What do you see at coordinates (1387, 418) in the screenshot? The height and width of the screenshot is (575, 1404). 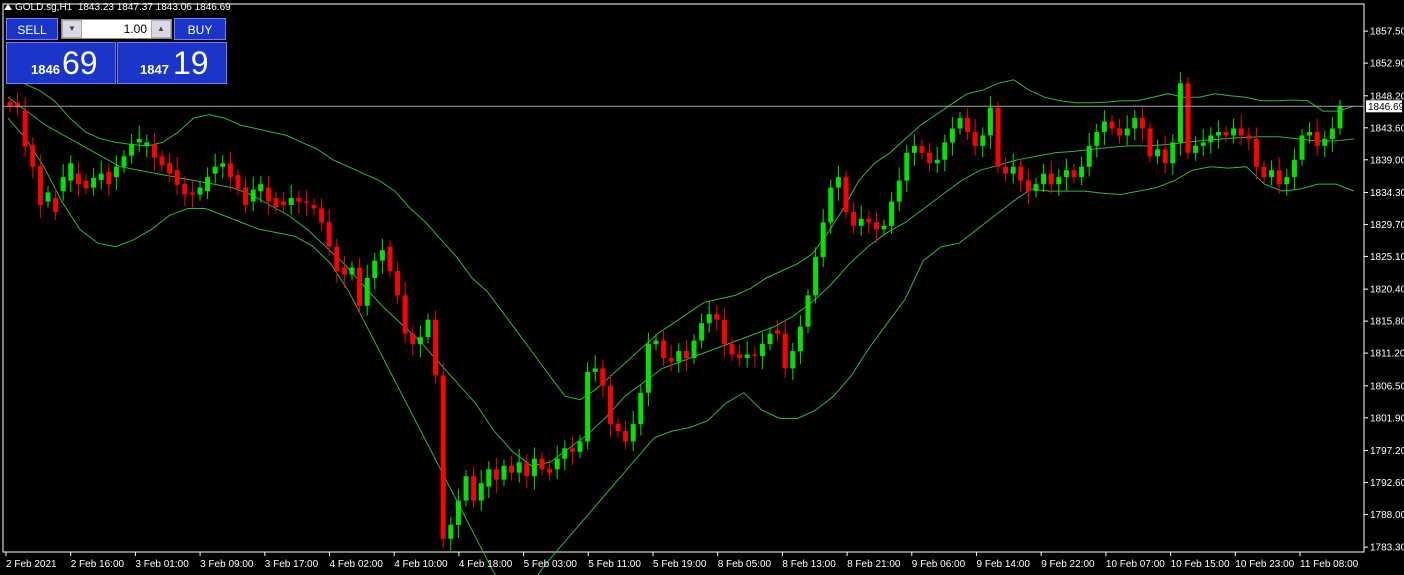 I see `price-tick-label: 1801.90` at bounding box center [1387, 418].